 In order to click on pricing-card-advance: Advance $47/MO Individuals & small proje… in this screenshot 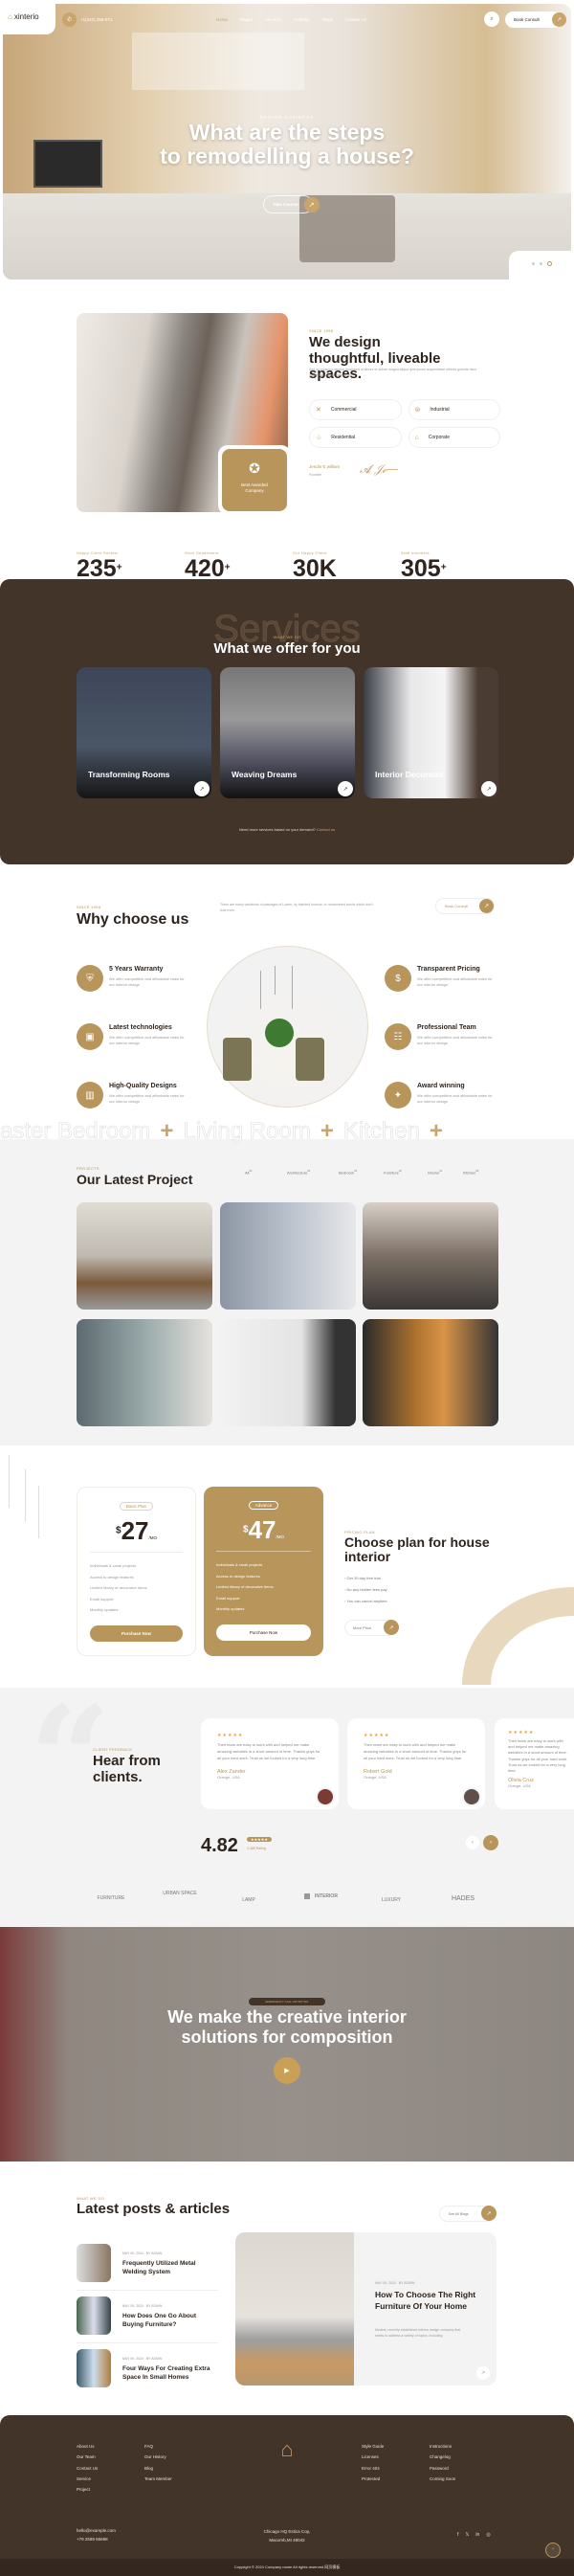, I will do `click(264, 1571)`.